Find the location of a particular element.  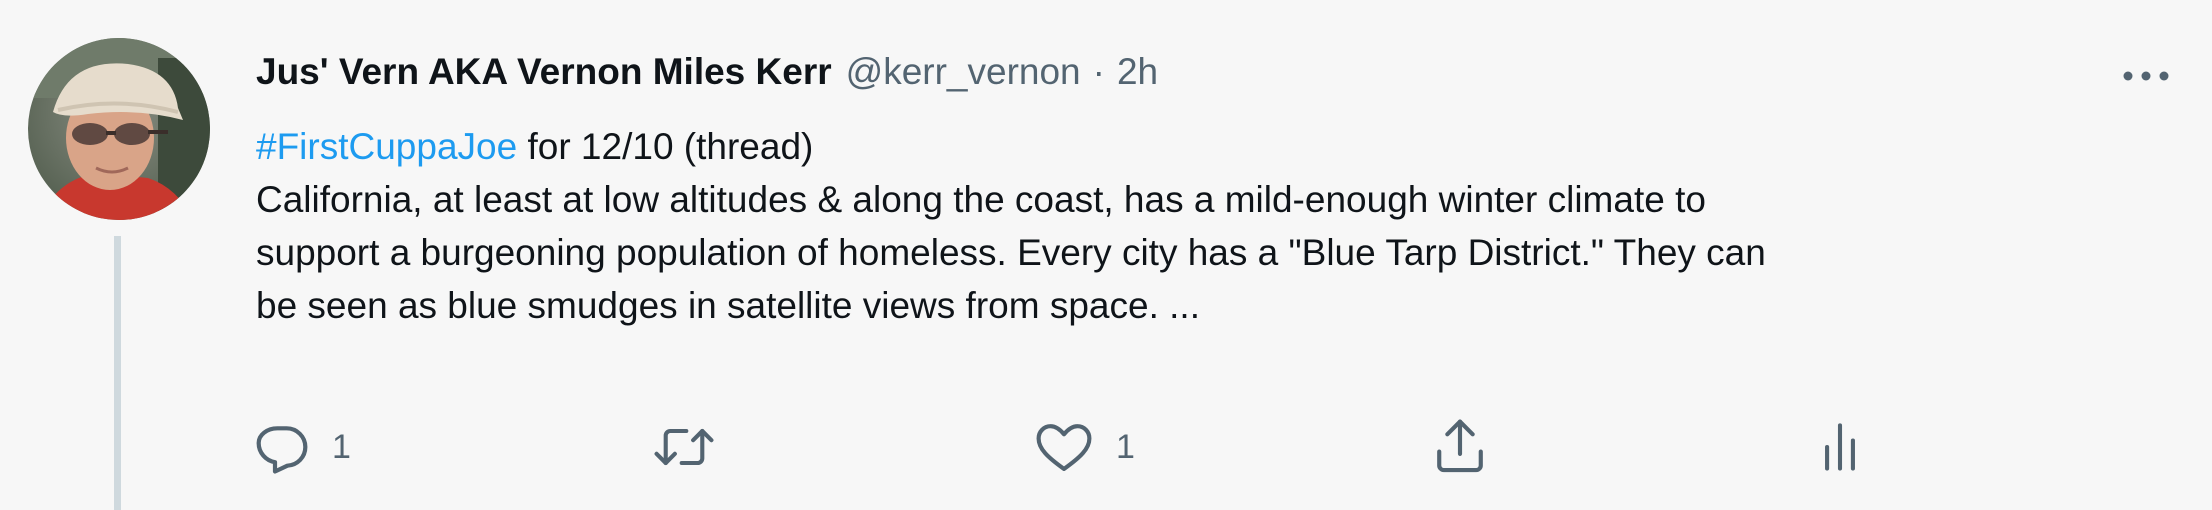

like-button: 1 is located at coordinates (1084, 447).